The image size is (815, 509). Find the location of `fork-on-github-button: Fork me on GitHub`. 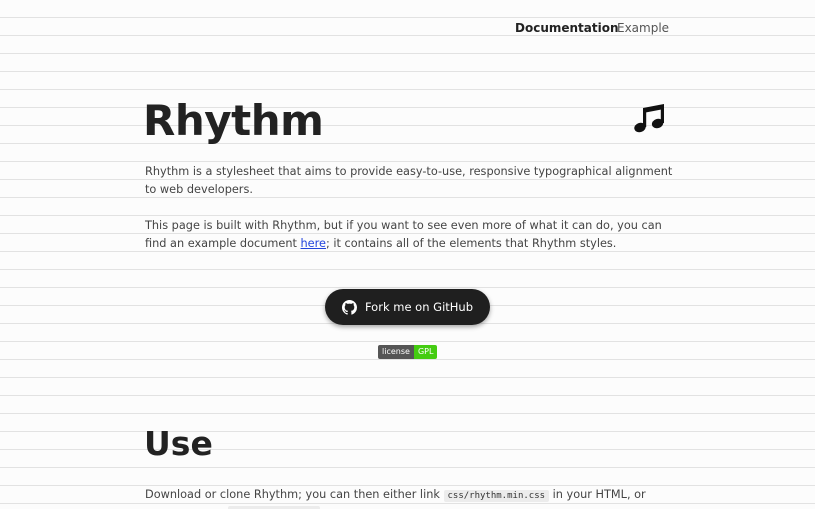

fork-on-github-button: Fork me on GitHub is located at coordinates (407, 307).